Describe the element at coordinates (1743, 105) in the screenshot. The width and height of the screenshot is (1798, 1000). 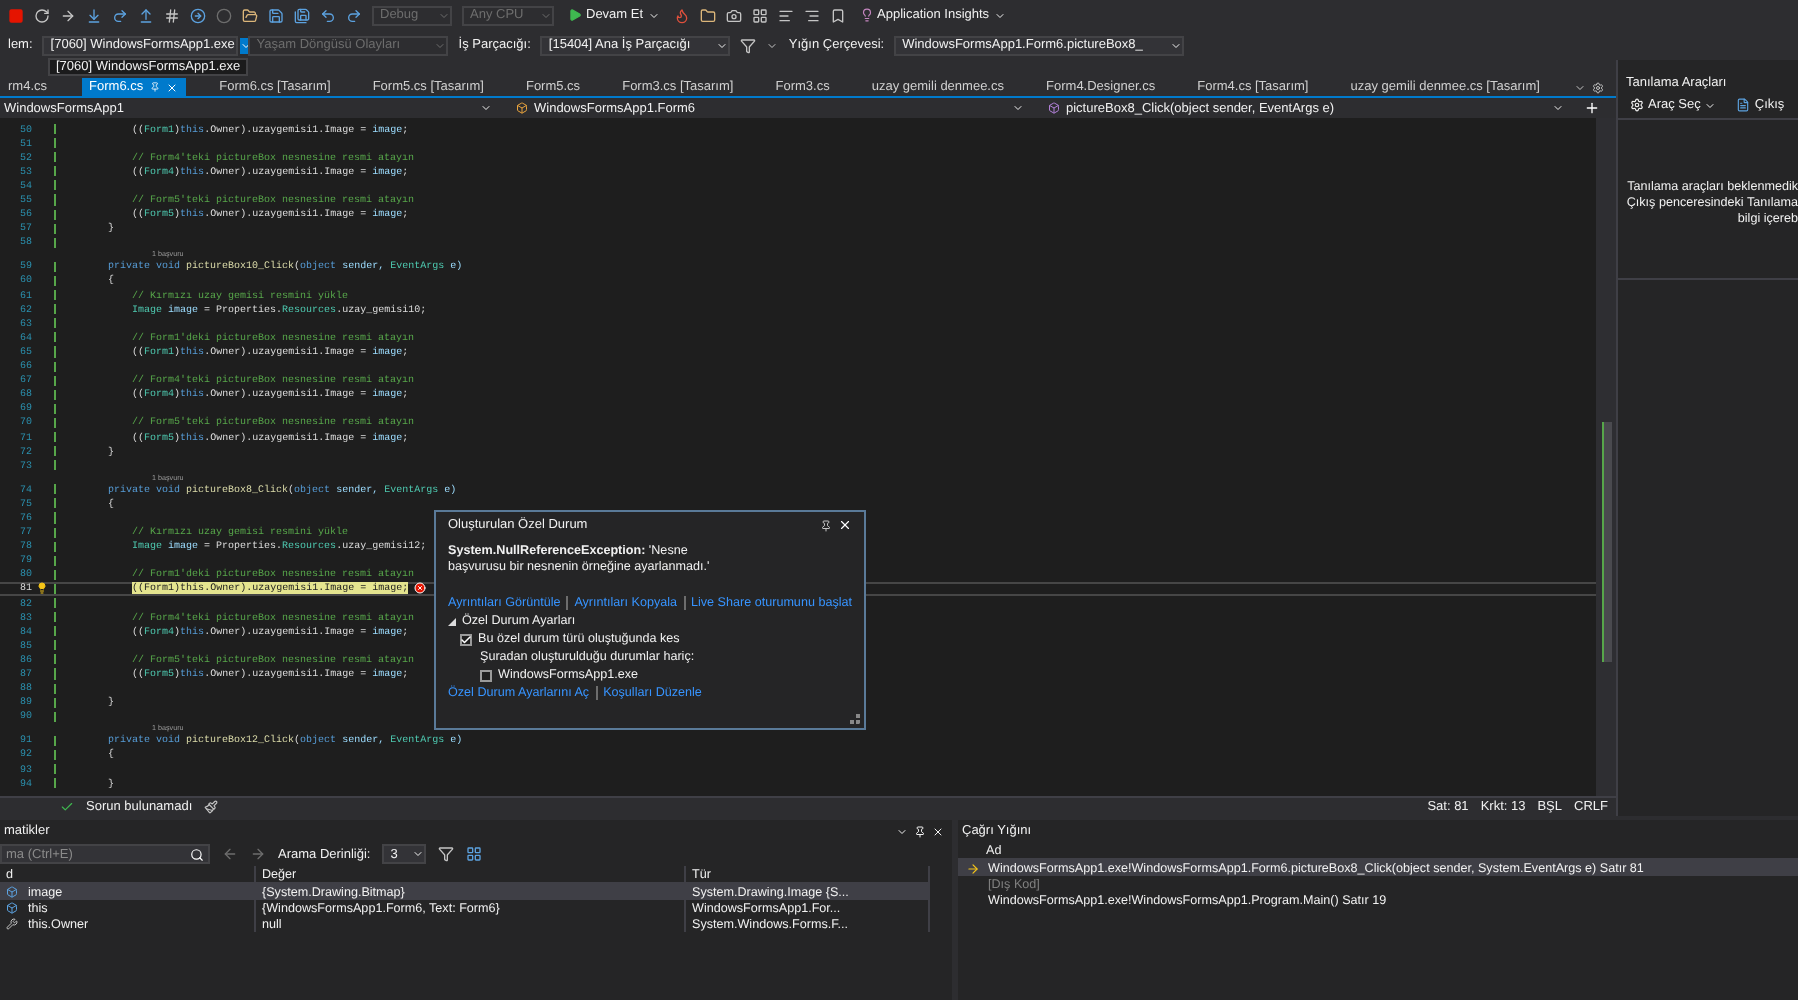
I see `document-icon` at that location.